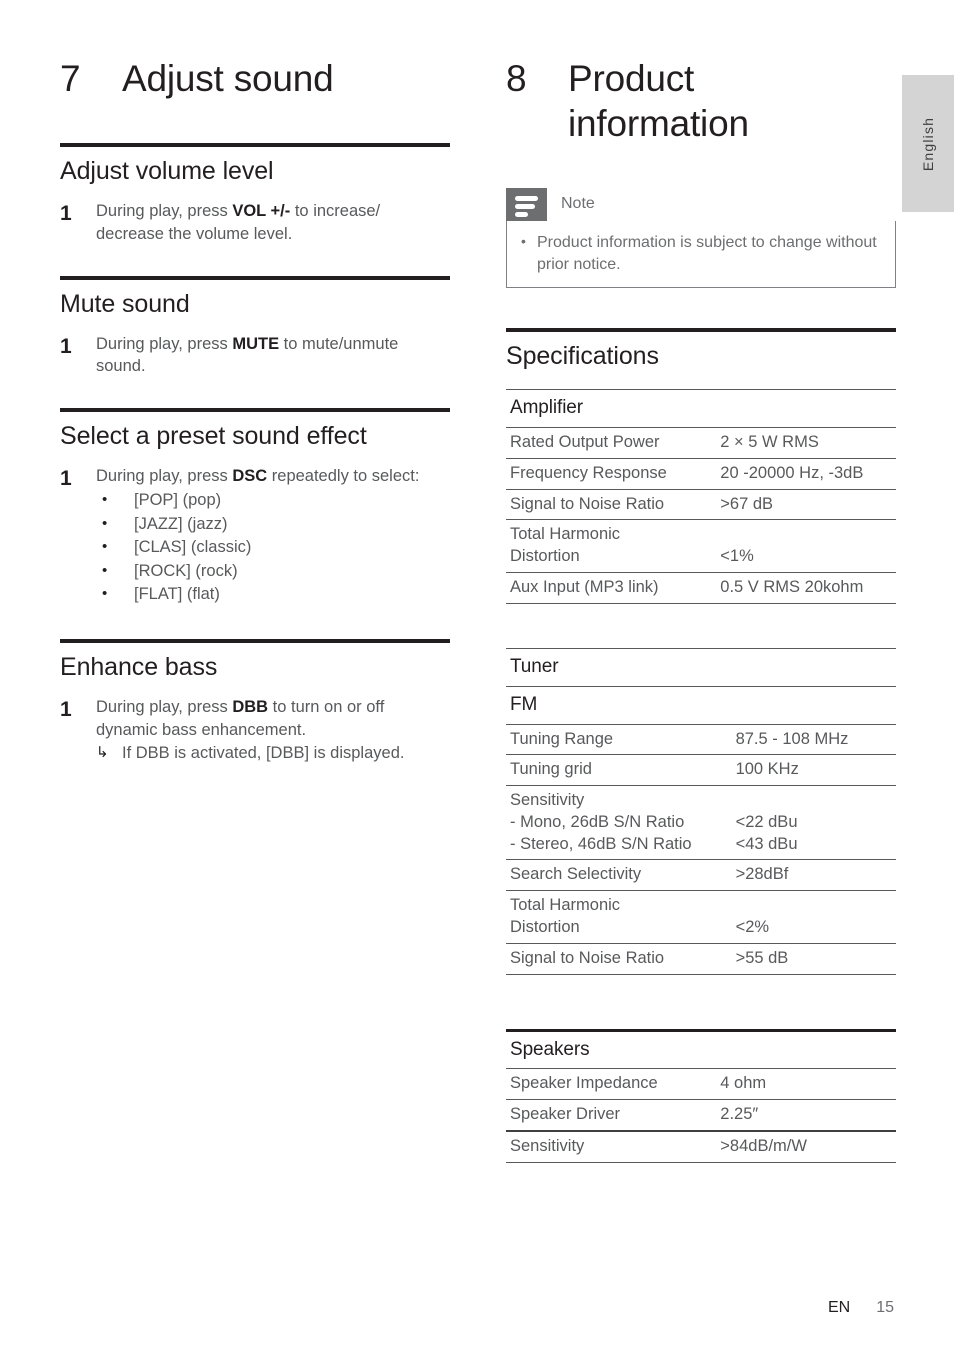 The image size is (954, 1350). I want to click on table-row: Sensitivity >84dB/m/W, so click(701, 1145).